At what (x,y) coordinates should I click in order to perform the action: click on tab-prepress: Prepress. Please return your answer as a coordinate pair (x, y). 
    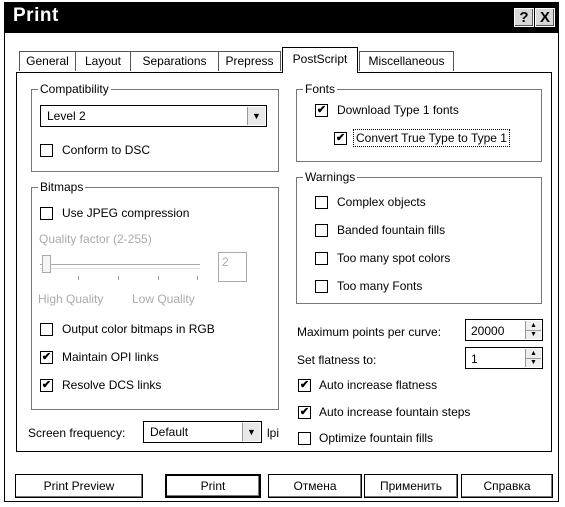
    Looking at the image, I should click on (249, 61).